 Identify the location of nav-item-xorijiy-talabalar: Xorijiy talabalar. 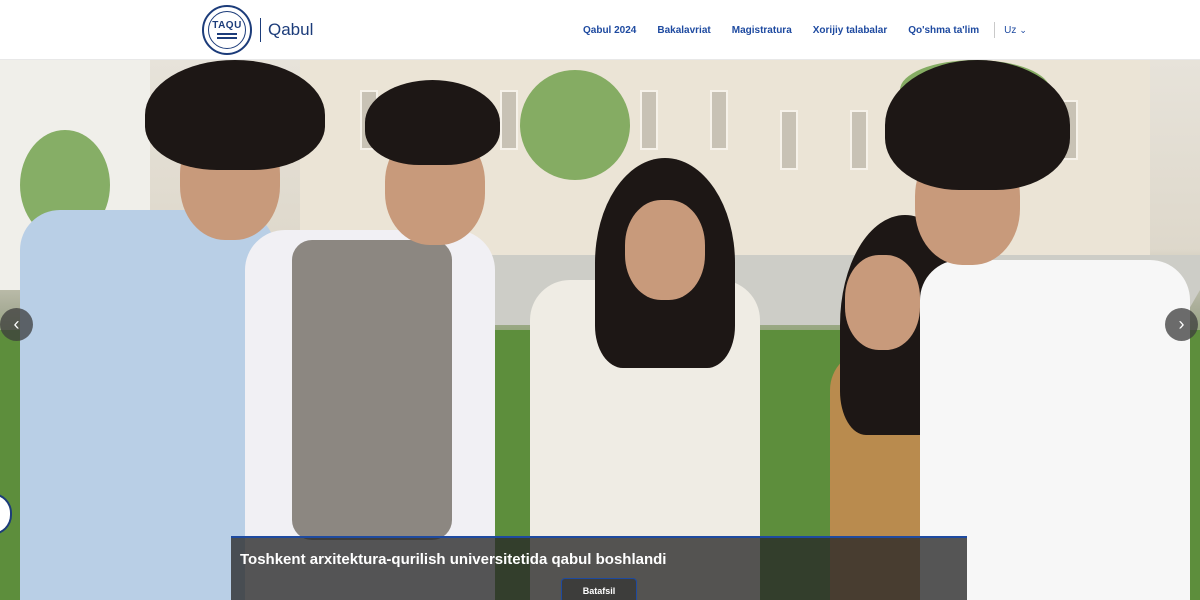
(850, 30).